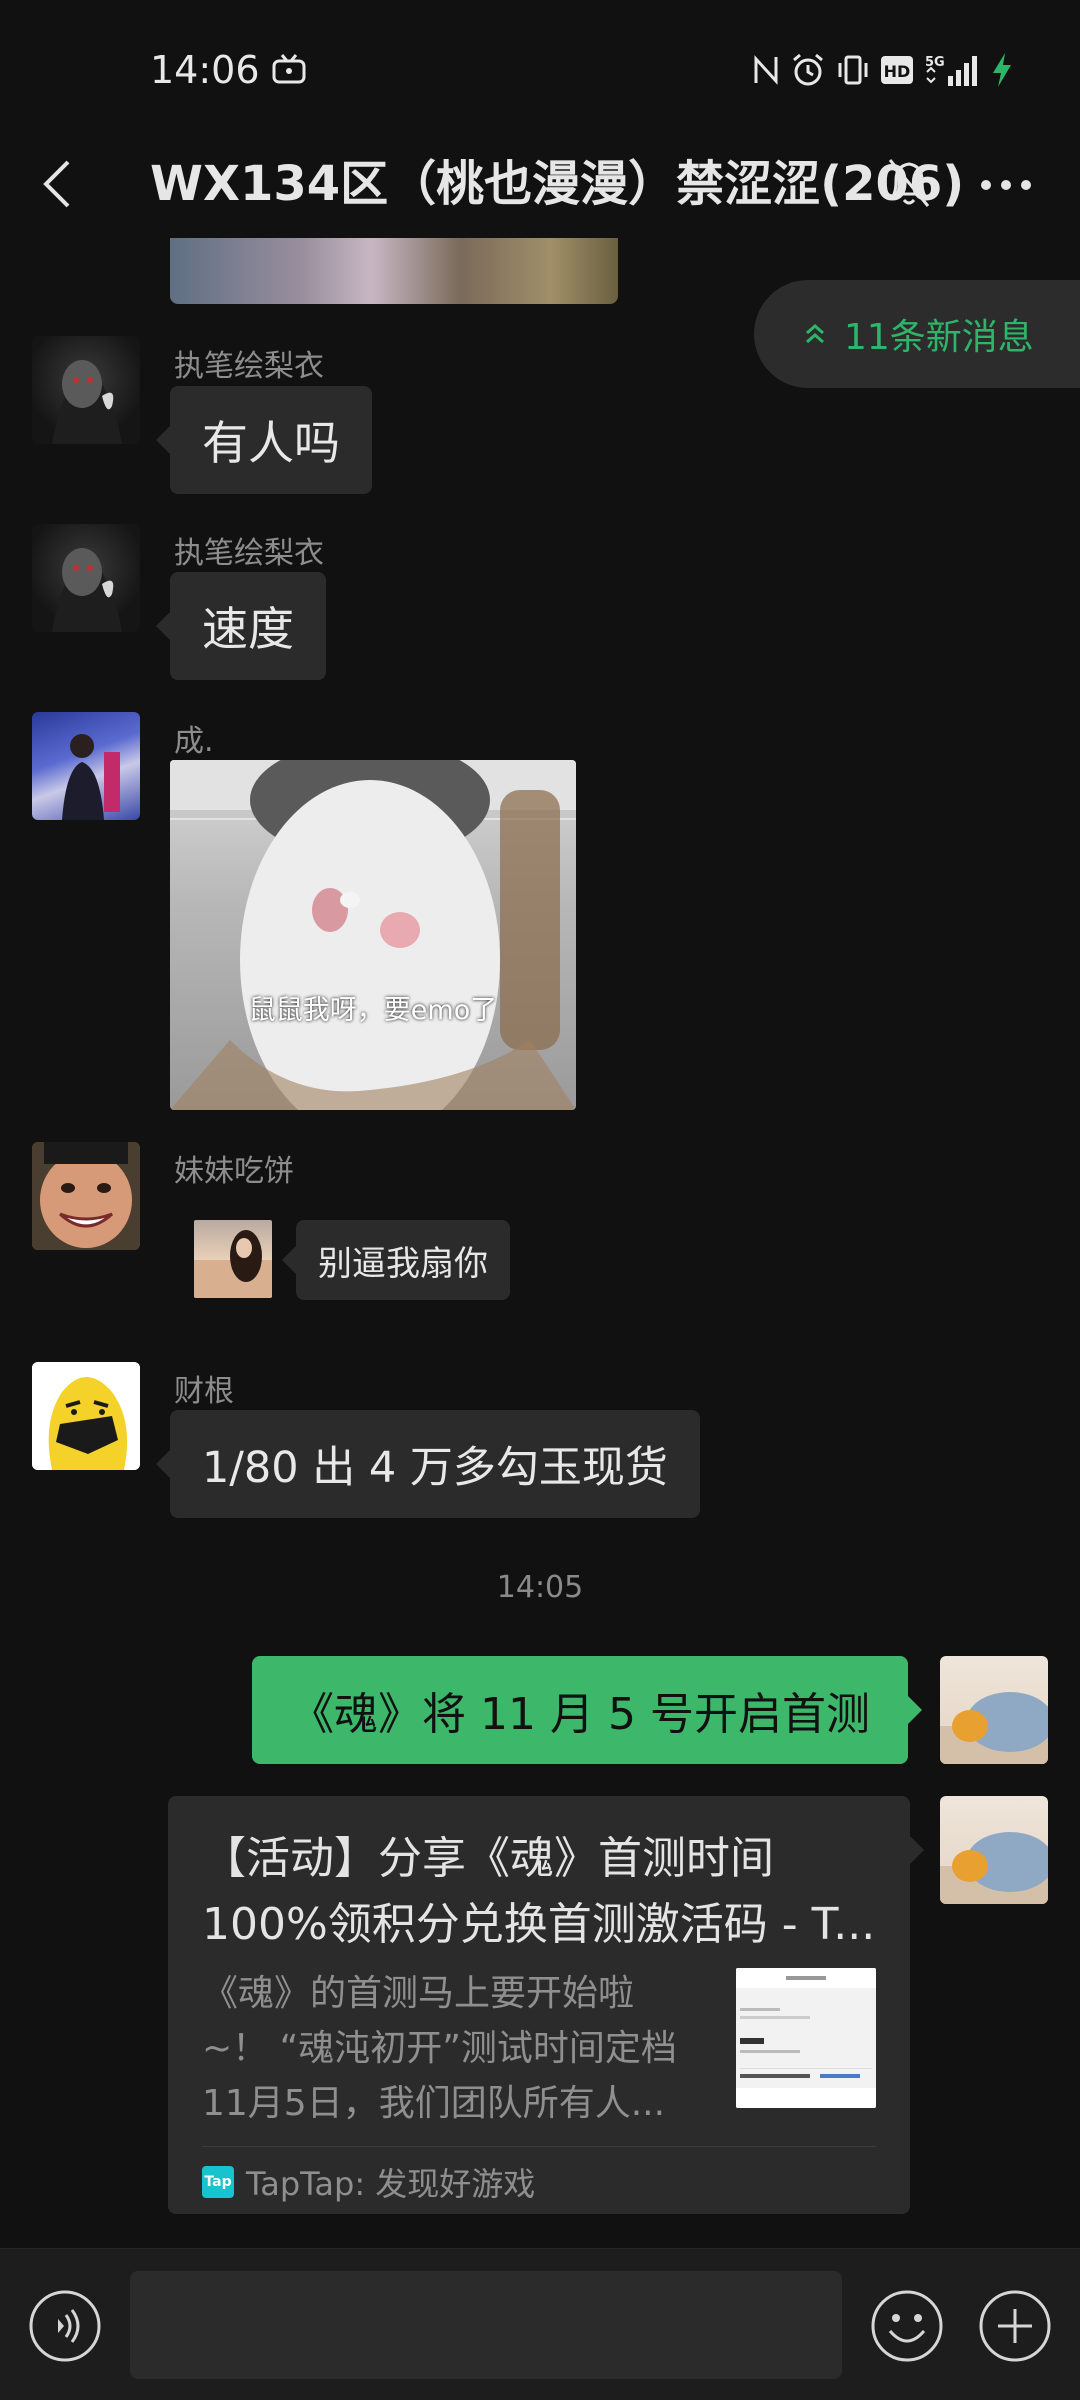 This screenshot has height=2400, width=1080. Describe the element at coordinates (218, 2182) in the screenshot. I see `taptap-logo-icon: Tap` at that location.